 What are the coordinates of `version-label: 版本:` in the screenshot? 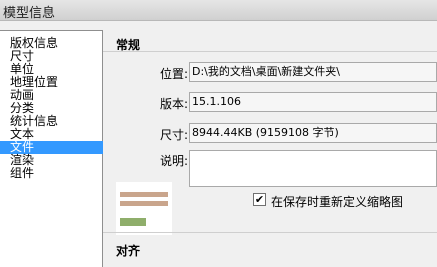 It's located at (174, 104).